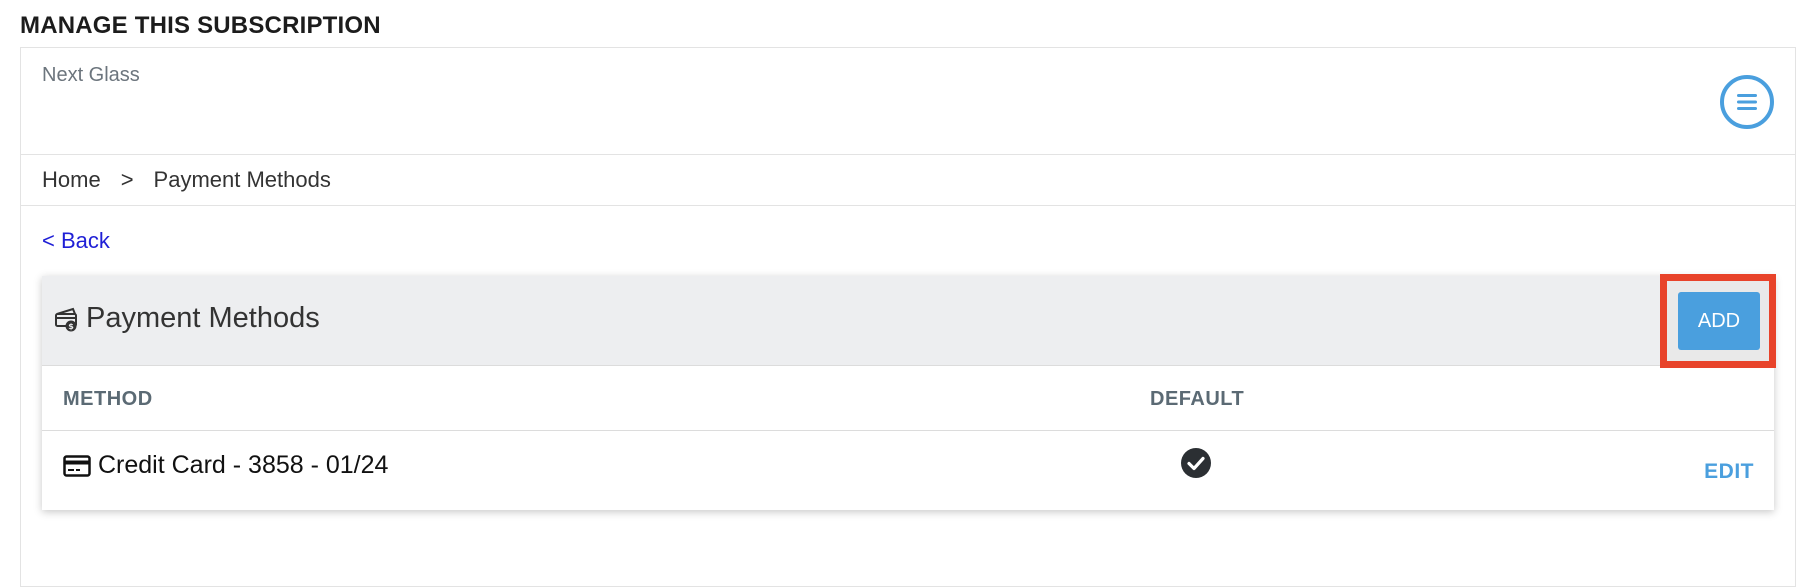 The height and width of the screenshot is (587, 1818). I want to click on default-cell, so click(1196, 465).